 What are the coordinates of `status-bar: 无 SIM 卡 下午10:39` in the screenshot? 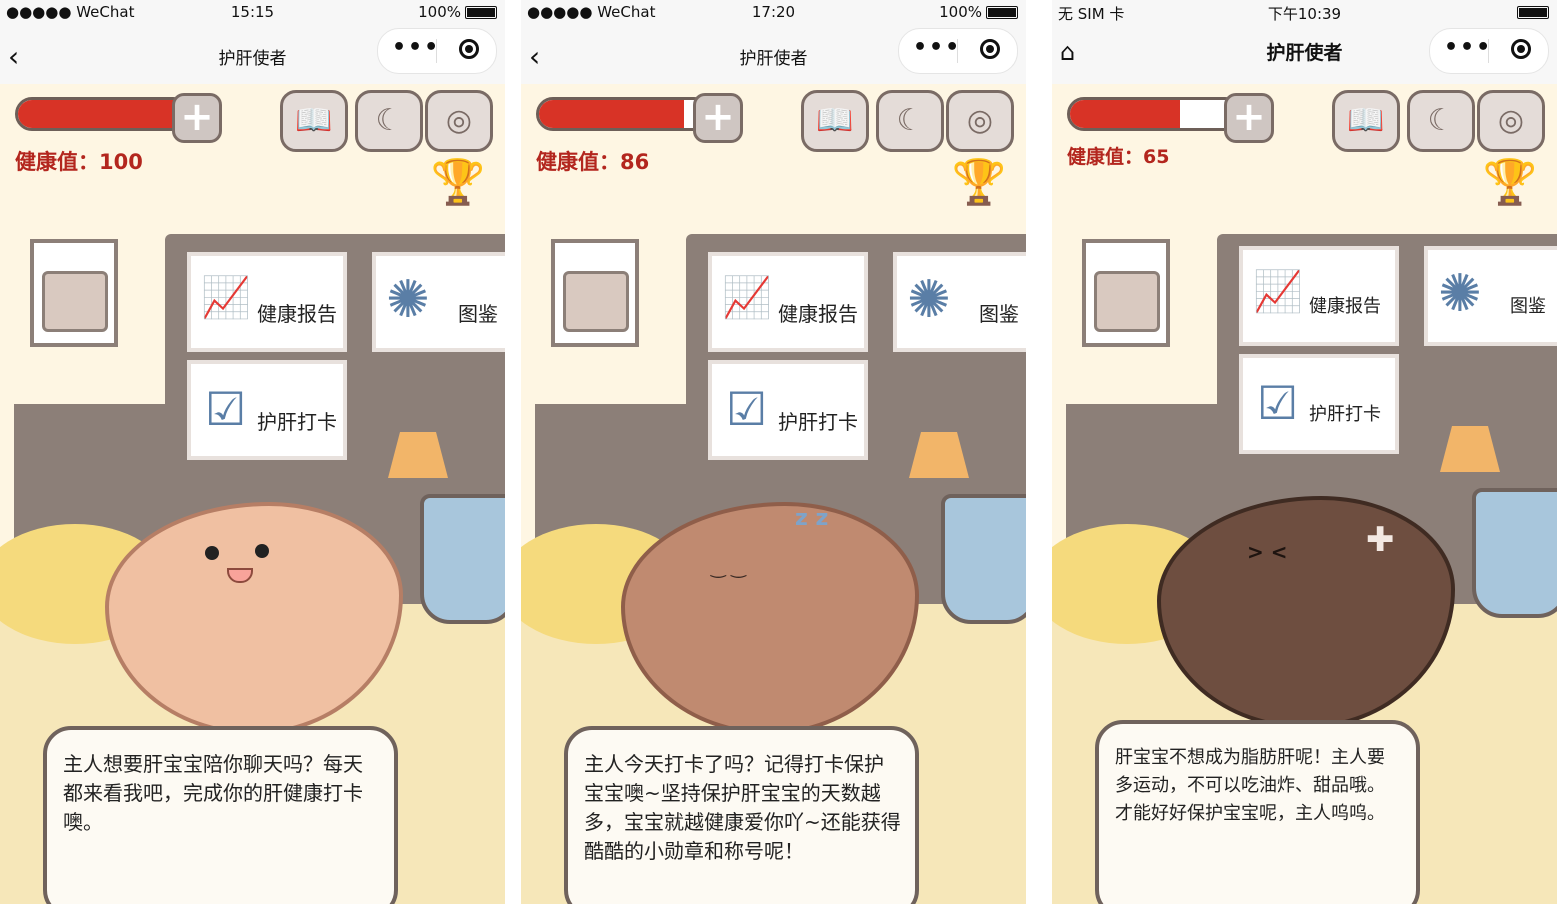 It's located at (1304, 13).